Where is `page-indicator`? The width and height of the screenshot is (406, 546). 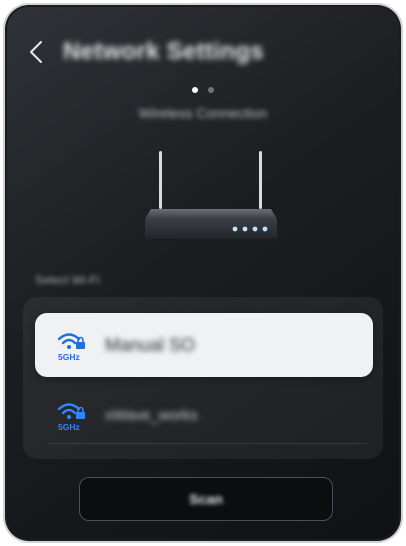 page-indicator is located at coordinates (203, 90).